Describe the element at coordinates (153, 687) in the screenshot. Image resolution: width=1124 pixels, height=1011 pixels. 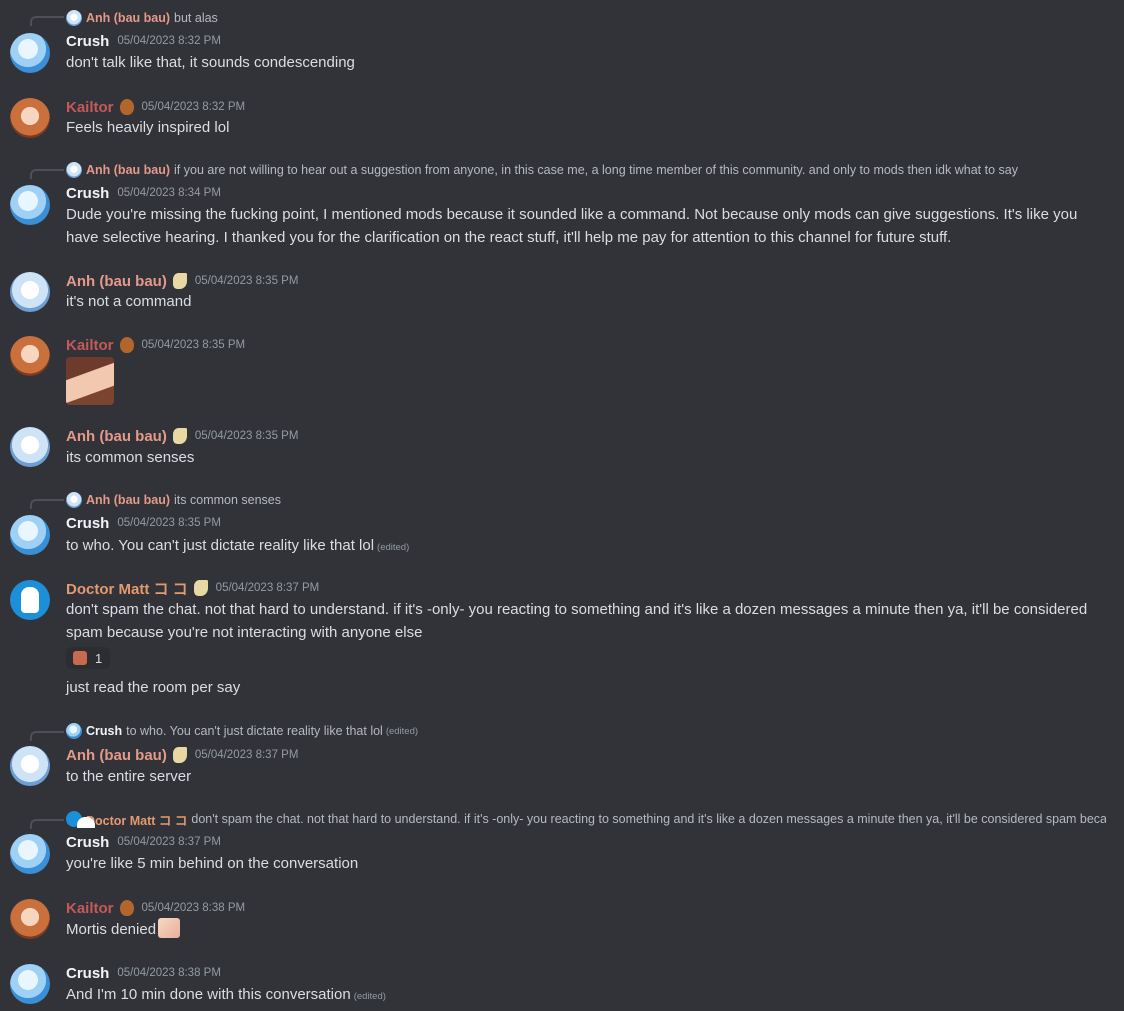
I see `message-content: just read the room per say` at that location.